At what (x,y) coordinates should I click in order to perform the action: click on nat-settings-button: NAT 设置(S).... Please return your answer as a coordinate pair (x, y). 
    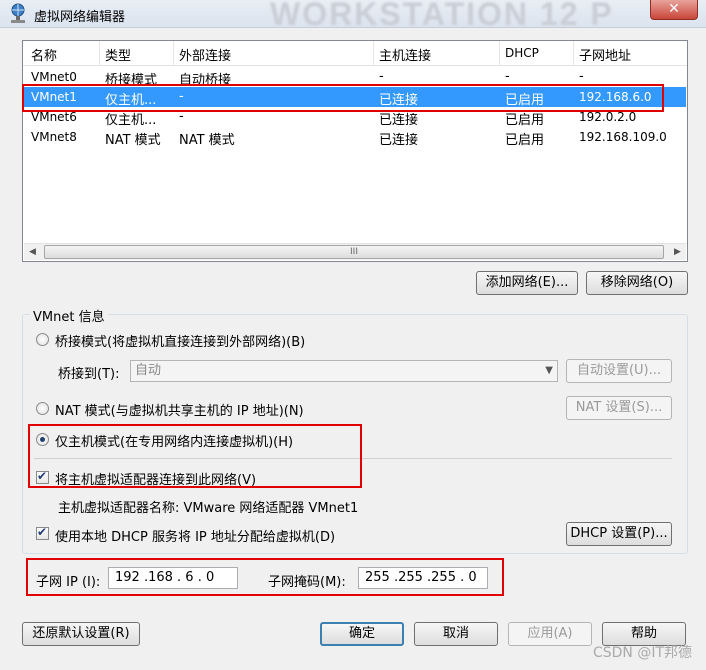
    Looking at the image, I should click on (619, 408).